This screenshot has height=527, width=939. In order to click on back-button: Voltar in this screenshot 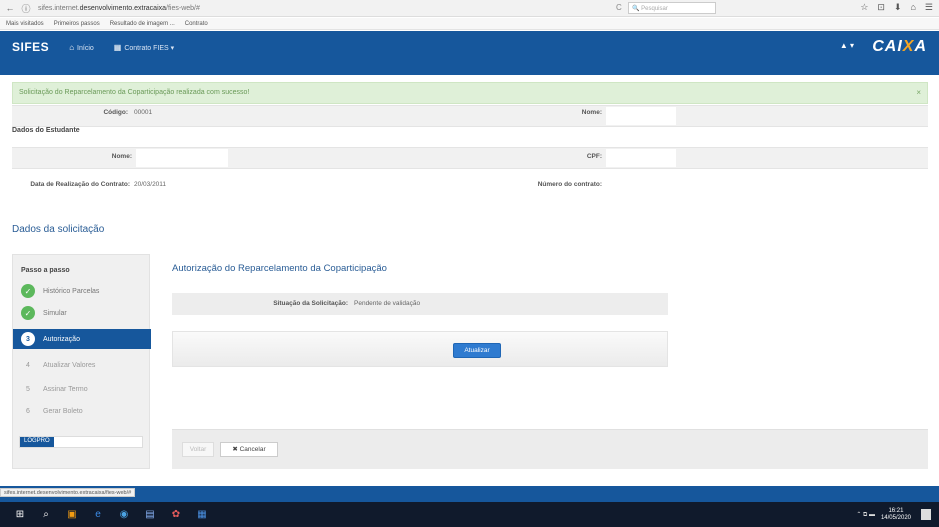, I will do `click(198, 449)`.